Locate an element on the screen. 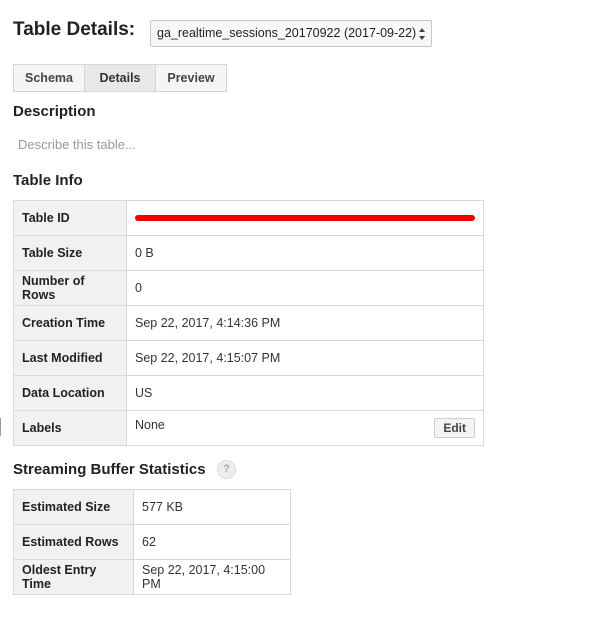 The image size is (602, 642). table-row: Last Modified Sep 22, 2017, 4:15:07 PM is located at coordinates (248, 358).